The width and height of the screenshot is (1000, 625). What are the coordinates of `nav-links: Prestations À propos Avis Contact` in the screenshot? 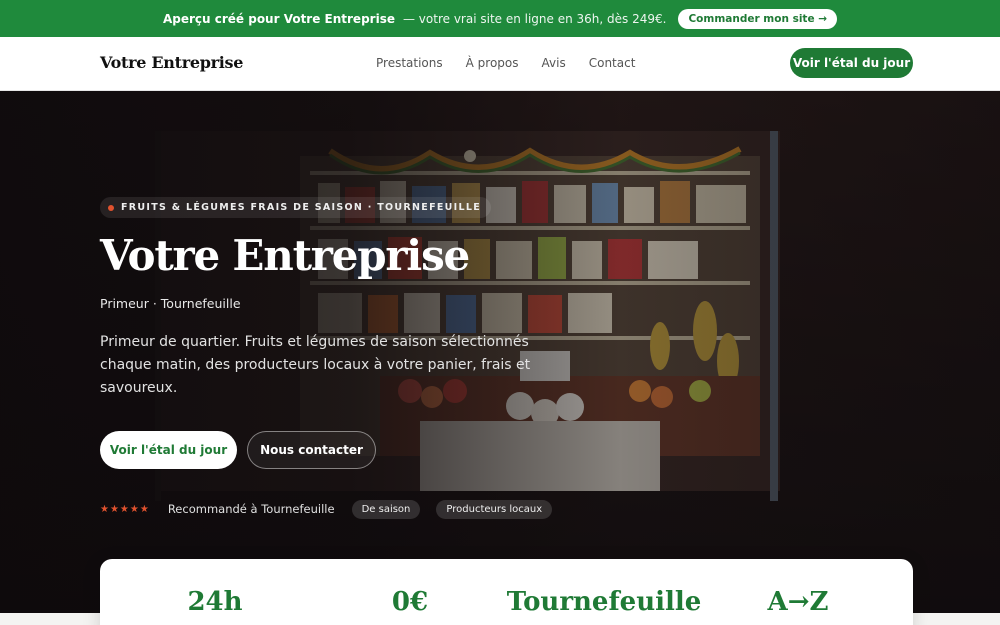 It's located at (505, 63).